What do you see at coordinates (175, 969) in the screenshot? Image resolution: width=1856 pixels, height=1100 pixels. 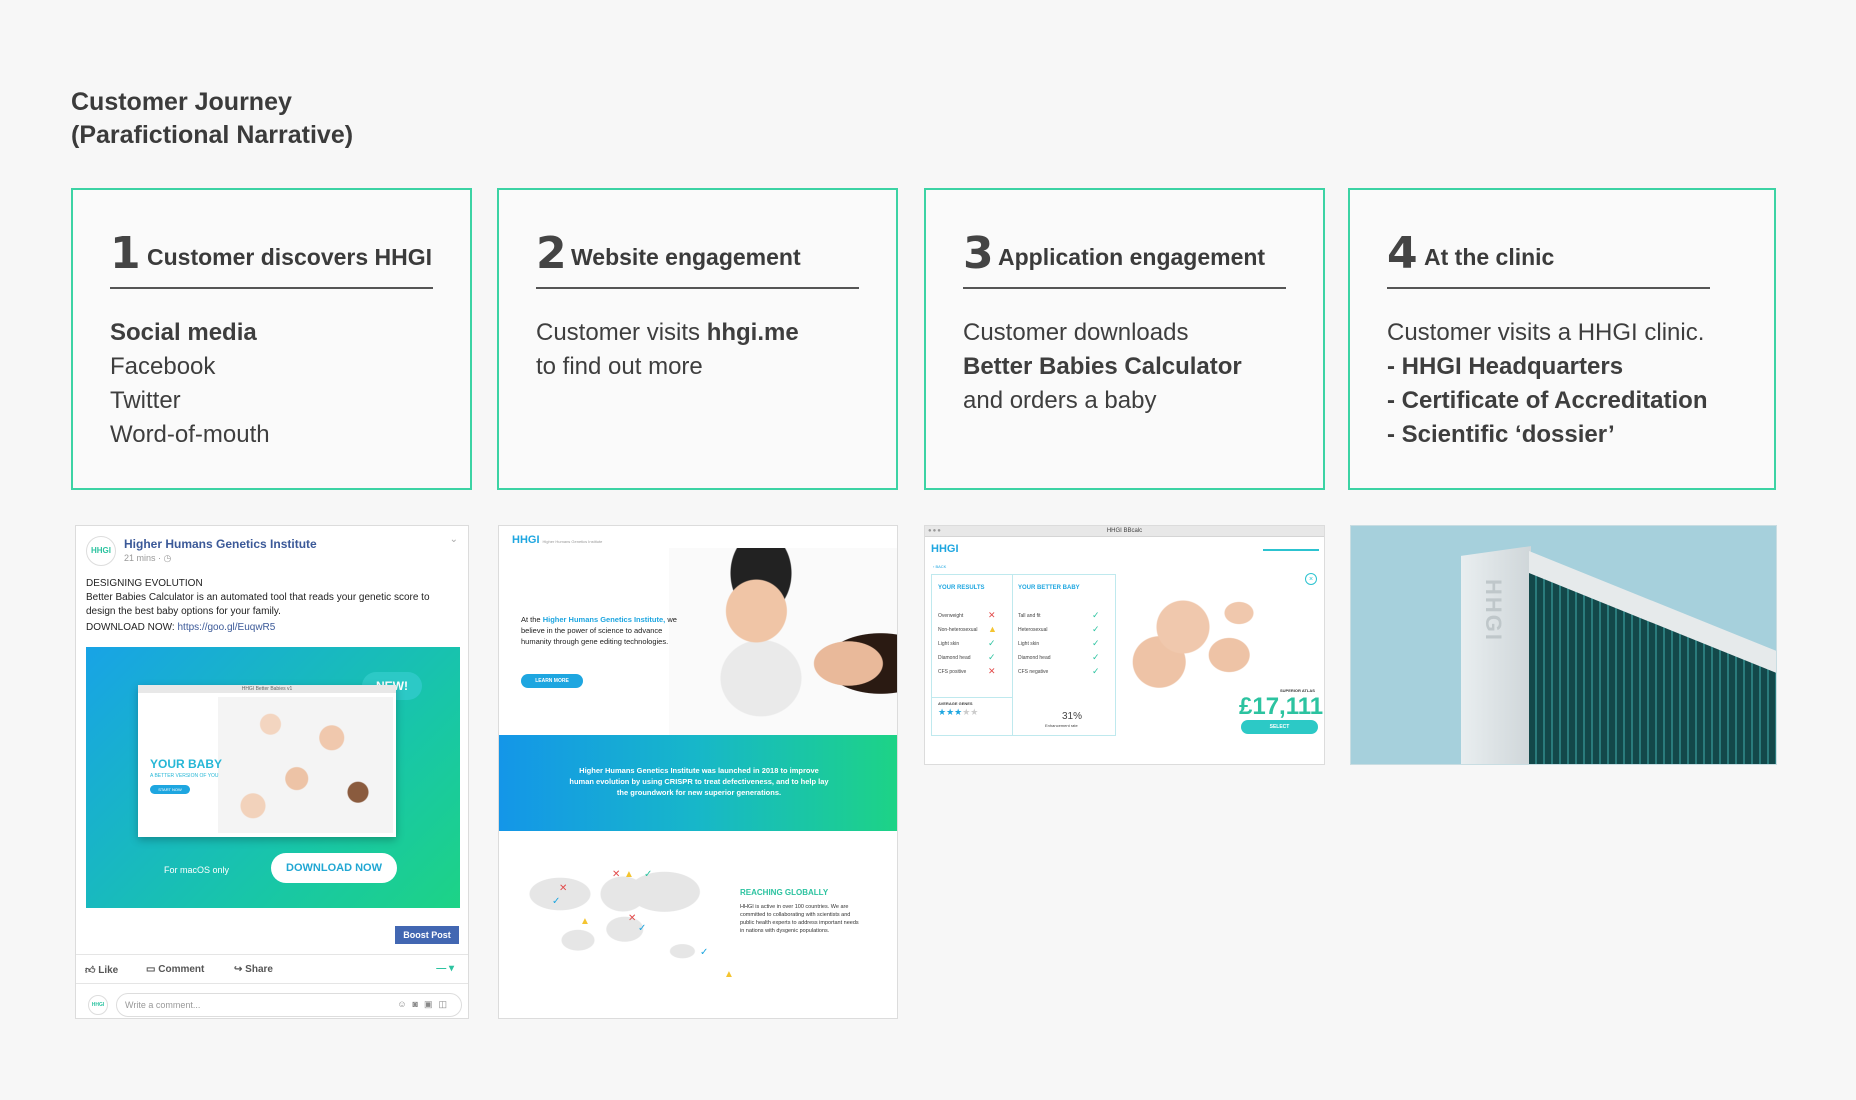 I see `comment-button: ▭ Comment` at bounding box center [175, 969].